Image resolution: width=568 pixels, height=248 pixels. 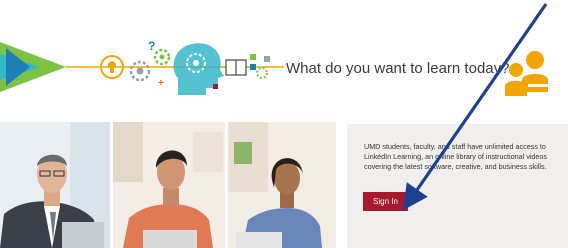 I want to click on book-icon, so click(x=241, y=71).